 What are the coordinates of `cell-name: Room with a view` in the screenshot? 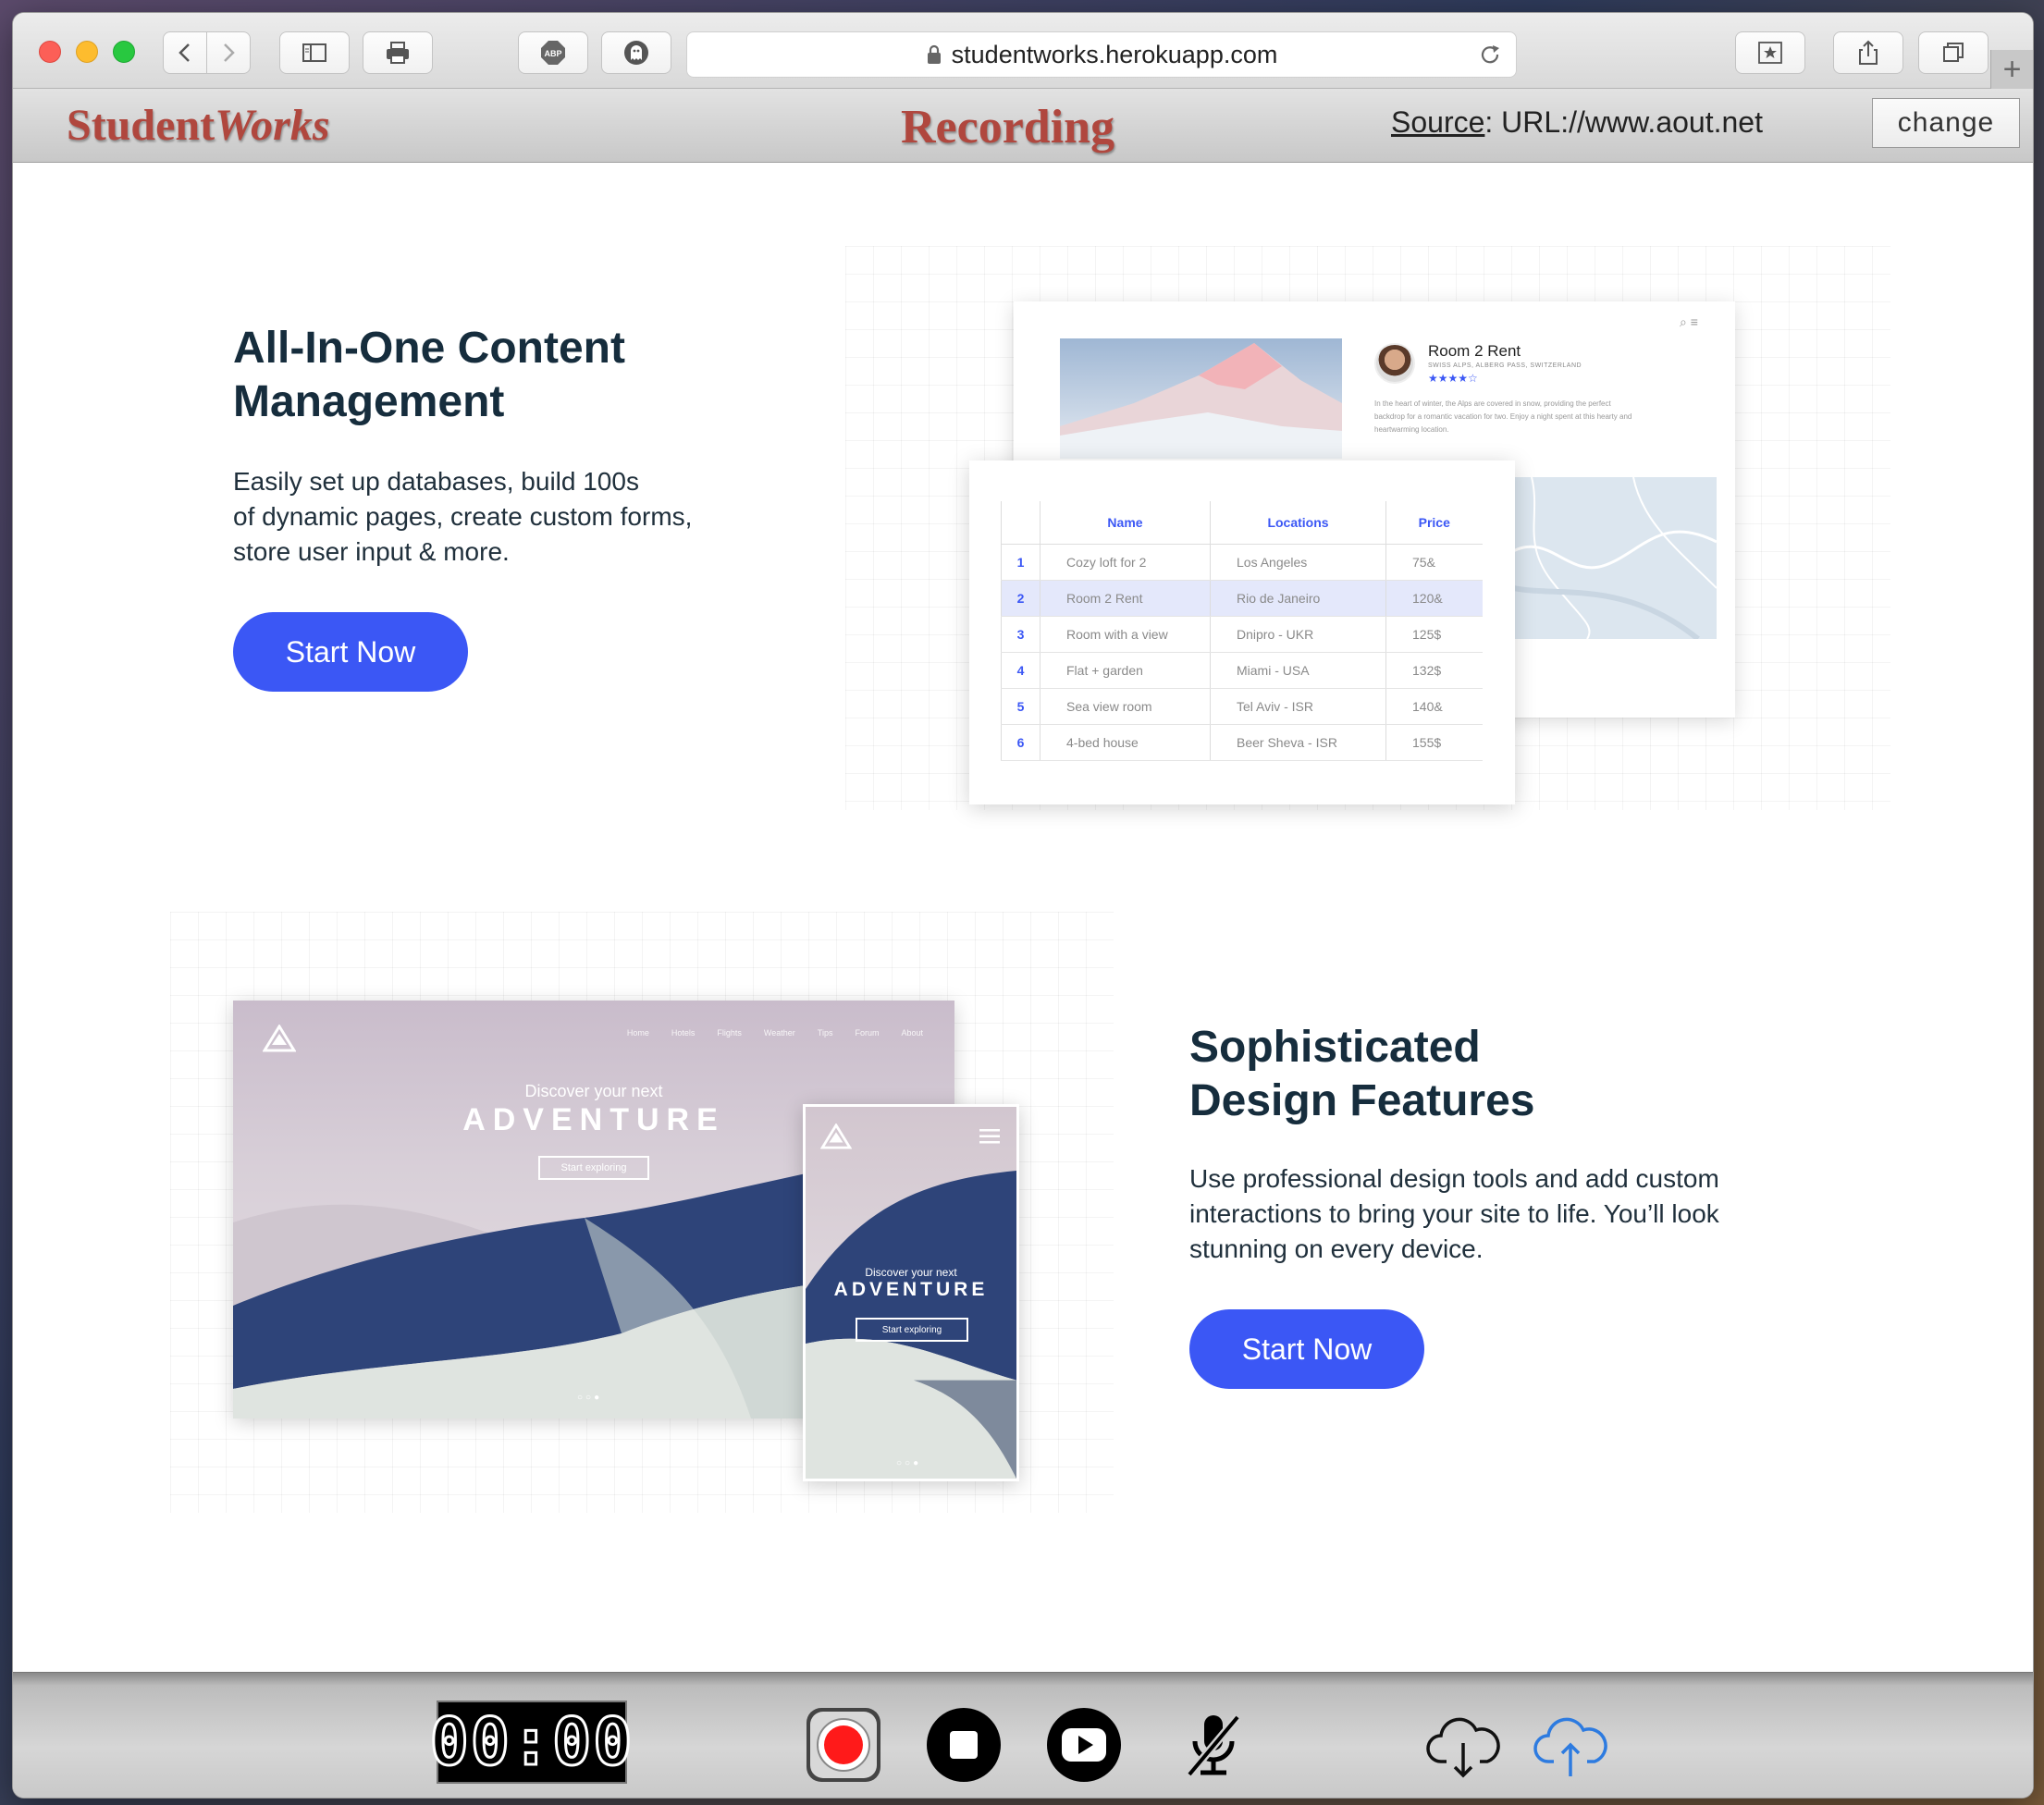 It's located at (1125, 634).